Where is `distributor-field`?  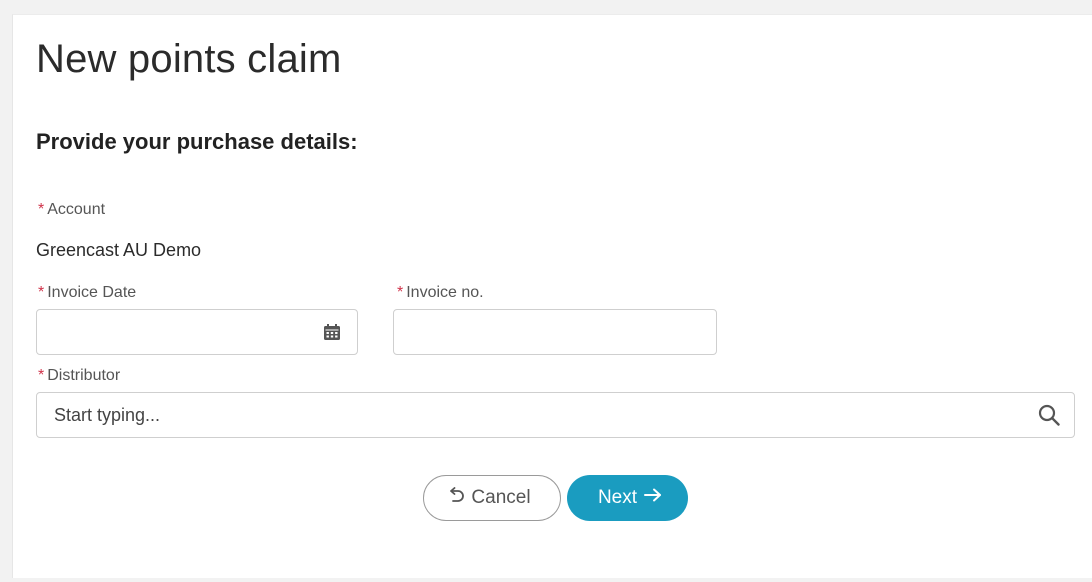 distributor-field is located at coordinates (555, 415).